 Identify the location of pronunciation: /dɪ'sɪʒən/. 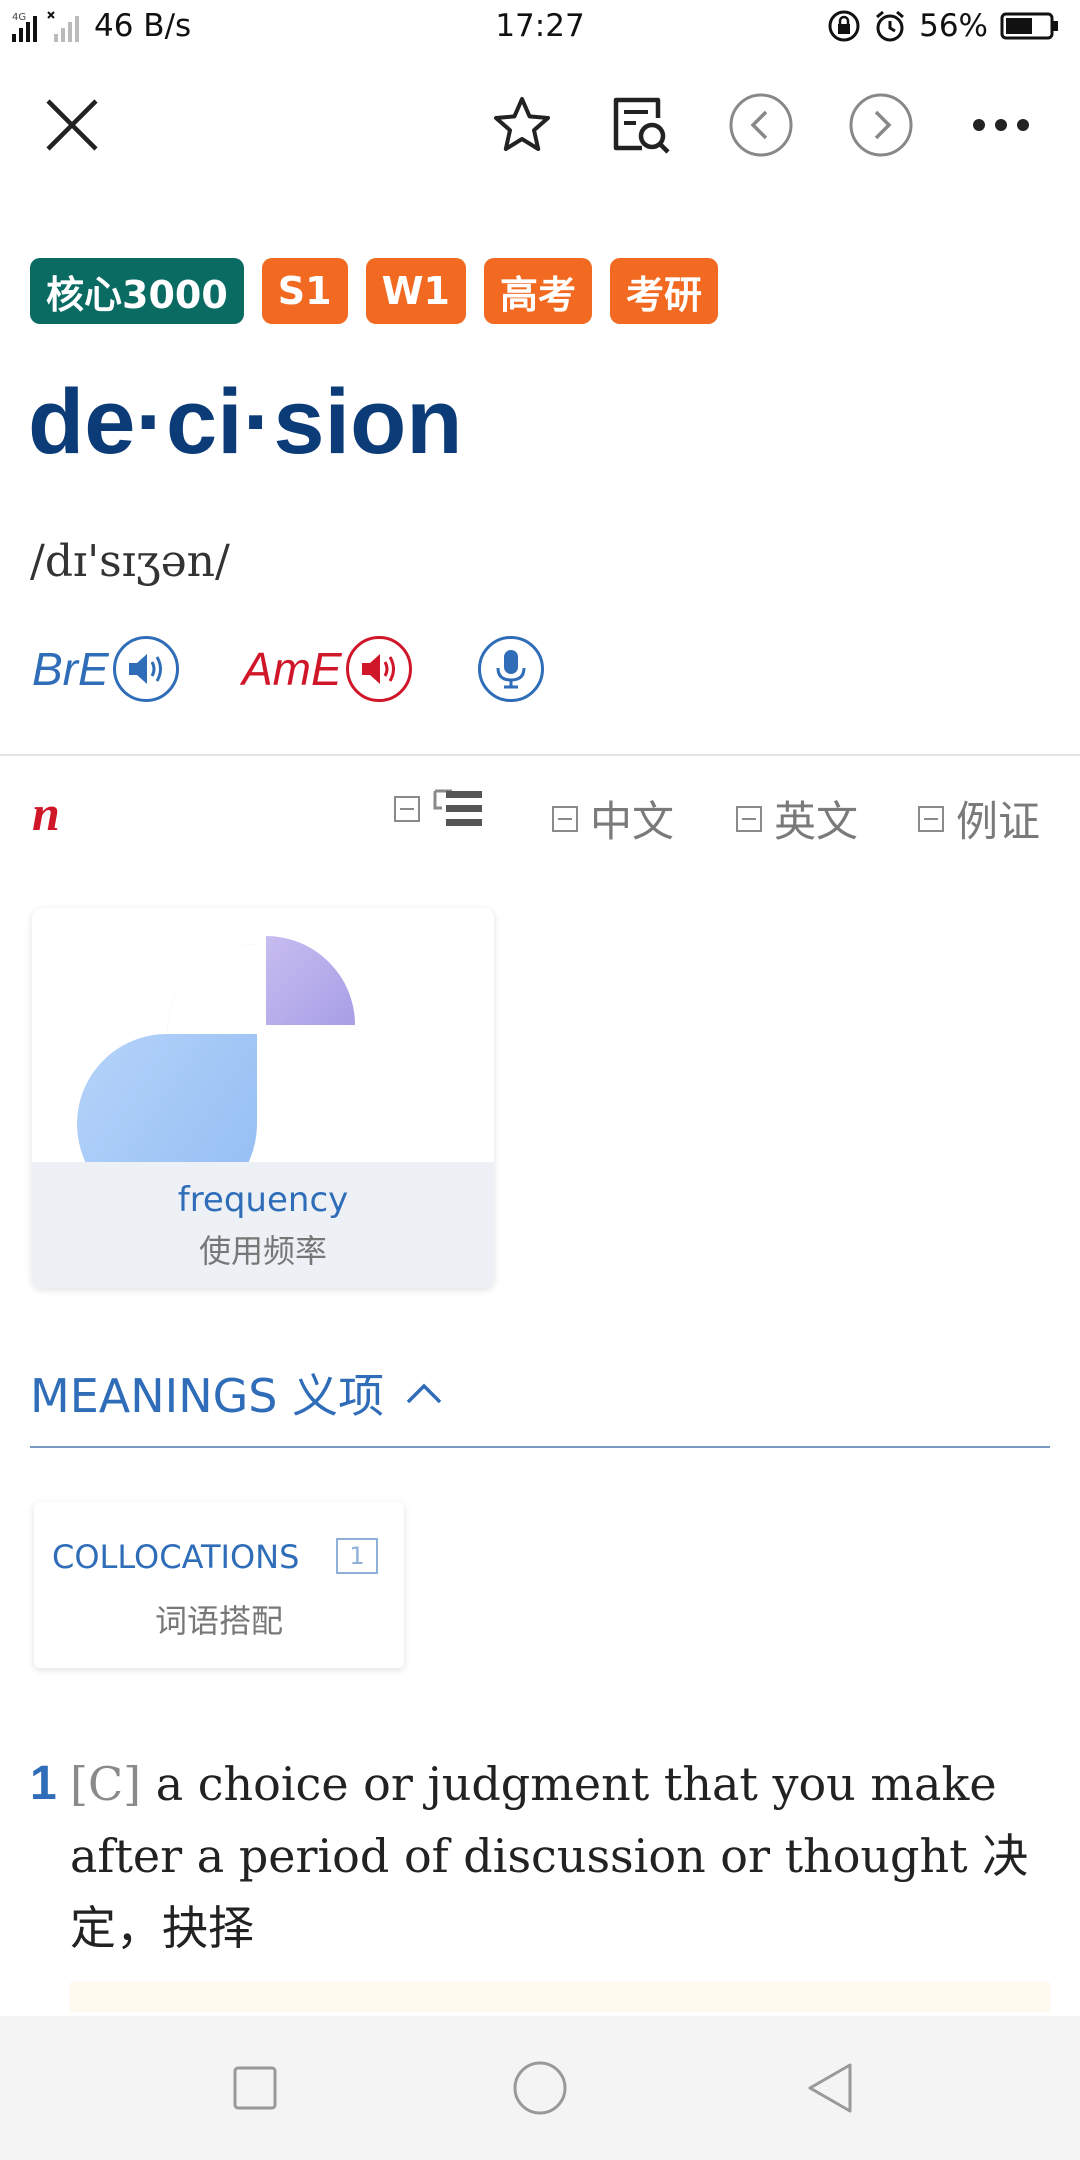
(130, 561).